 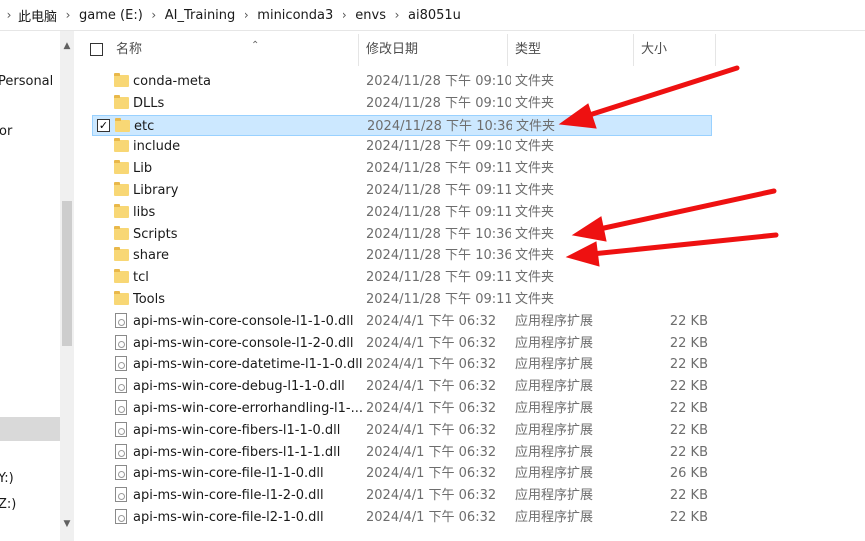 I want to click on folder-row: DLLs 2024/11/28 下午 09:10 文件夹, so click(x=402, y=103).